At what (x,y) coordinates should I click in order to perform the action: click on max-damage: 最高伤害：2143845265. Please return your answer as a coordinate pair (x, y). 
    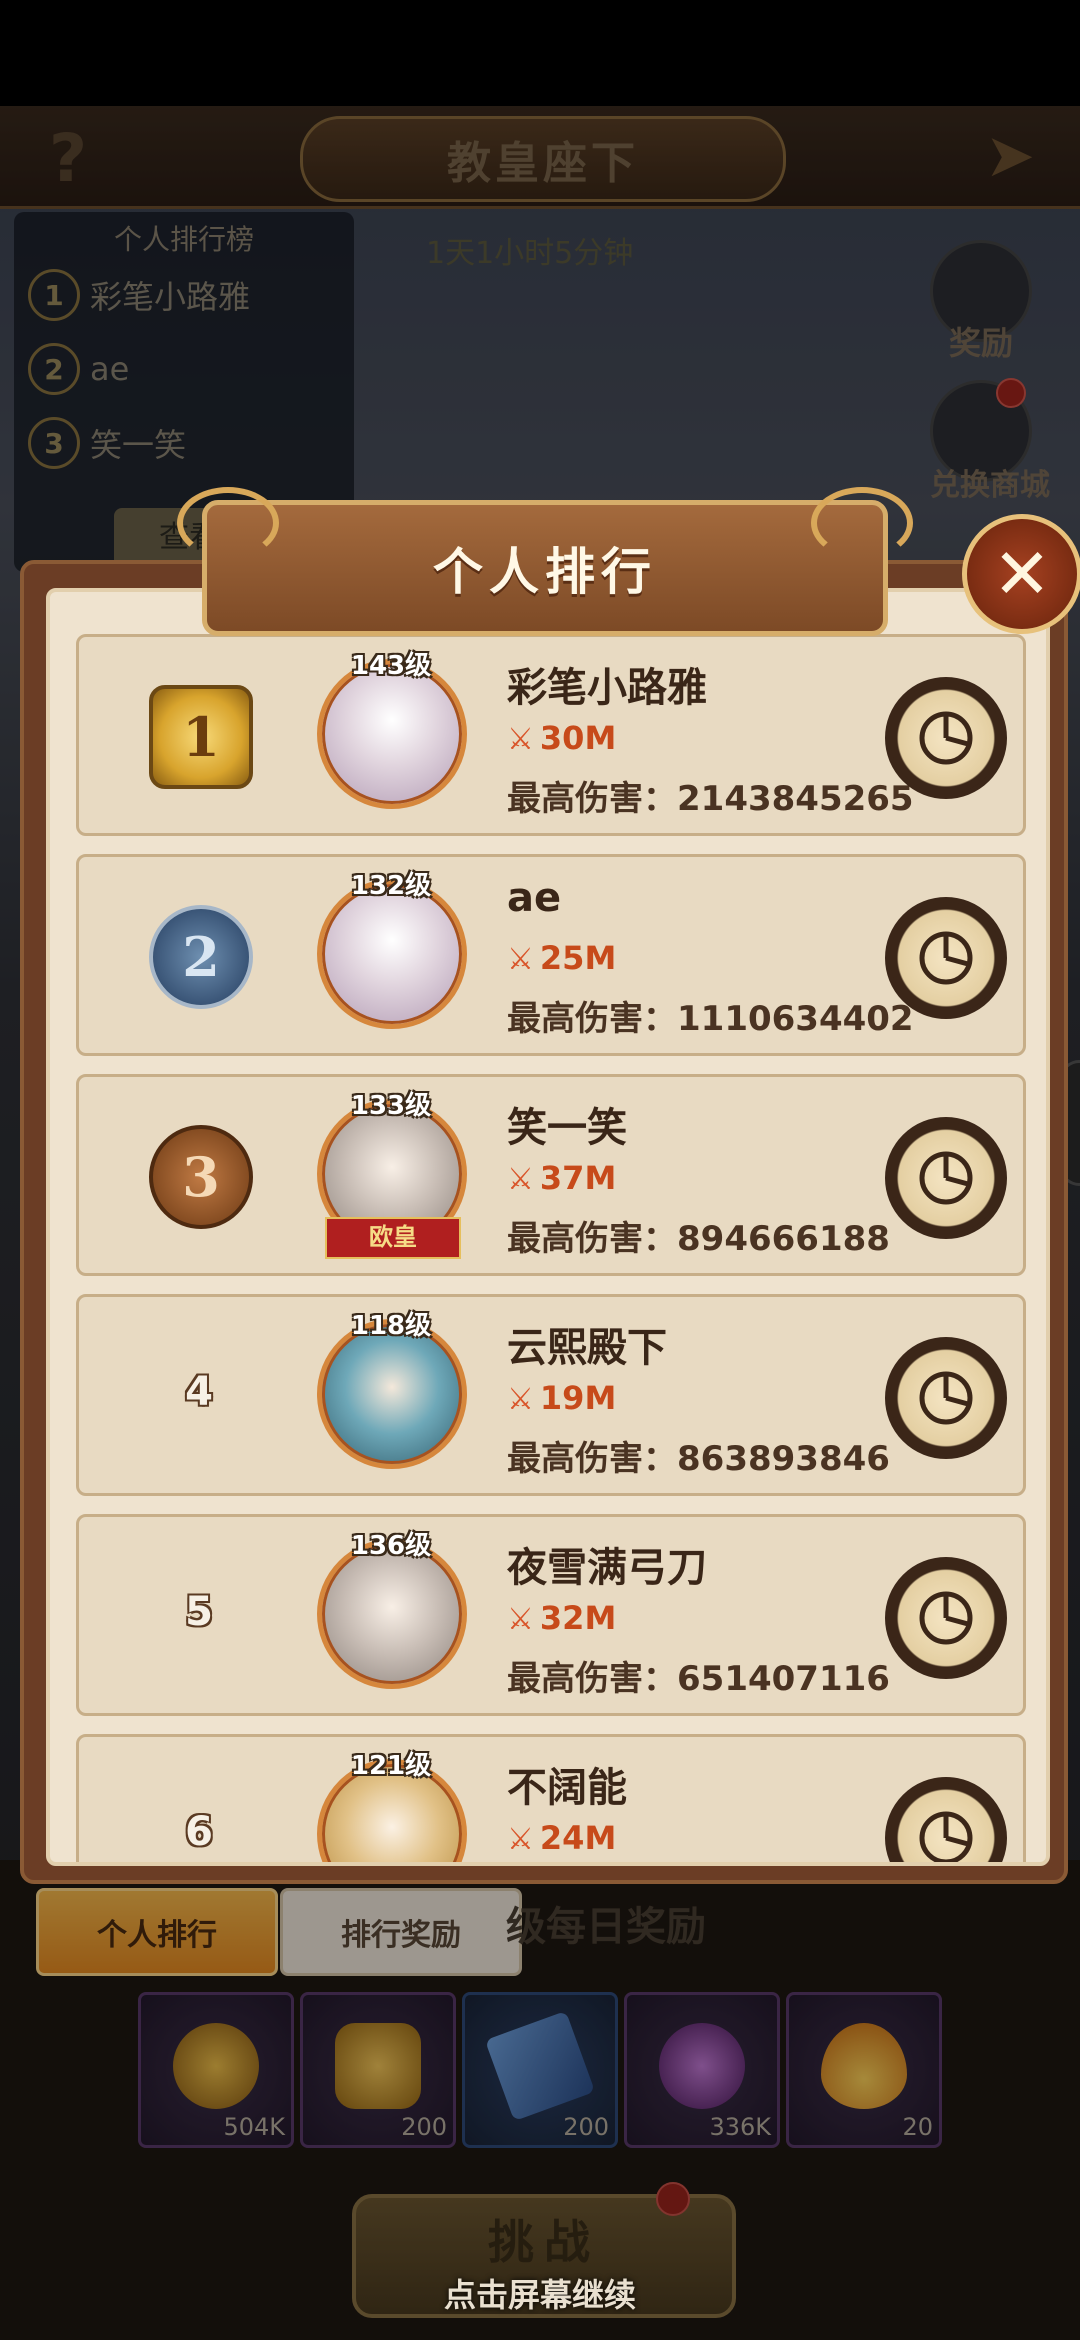
    Looking at the image, I should click on (710, 795).